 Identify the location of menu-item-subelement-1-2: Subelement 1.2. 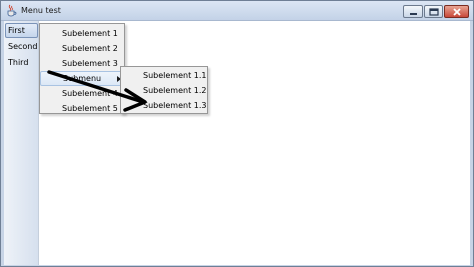
(164, 90).